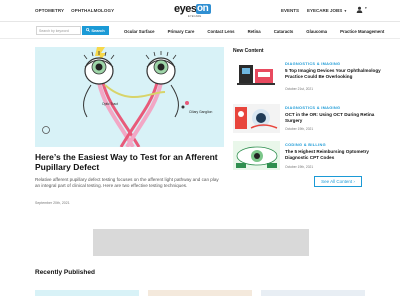 The image size is (400, 296). What do you see at coordinates (92, 10) in the screenshot?
I see `nav-ophthalmology: OPHTHALMOLOGY` at bounding box center [92, 10].